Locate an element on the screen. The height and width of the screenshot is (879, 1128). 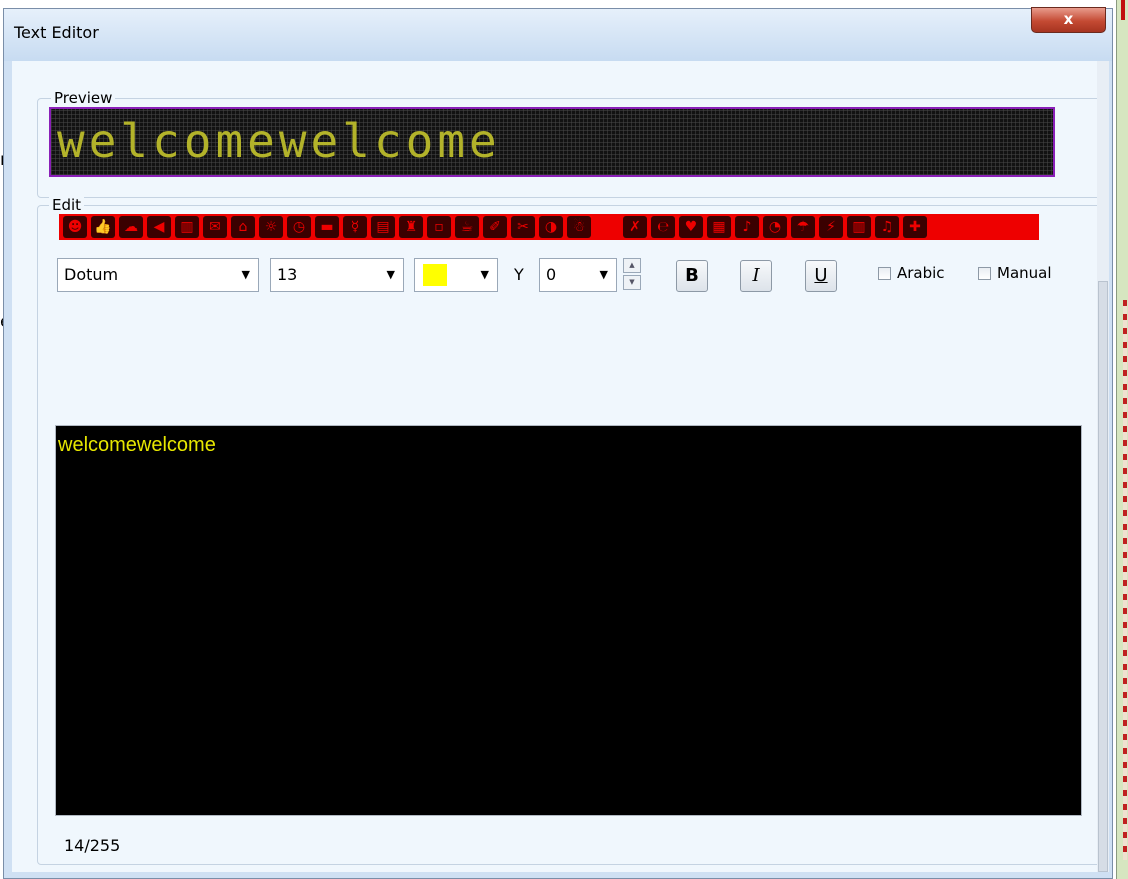
manual-checkbox is located at coordinates (984, 273).